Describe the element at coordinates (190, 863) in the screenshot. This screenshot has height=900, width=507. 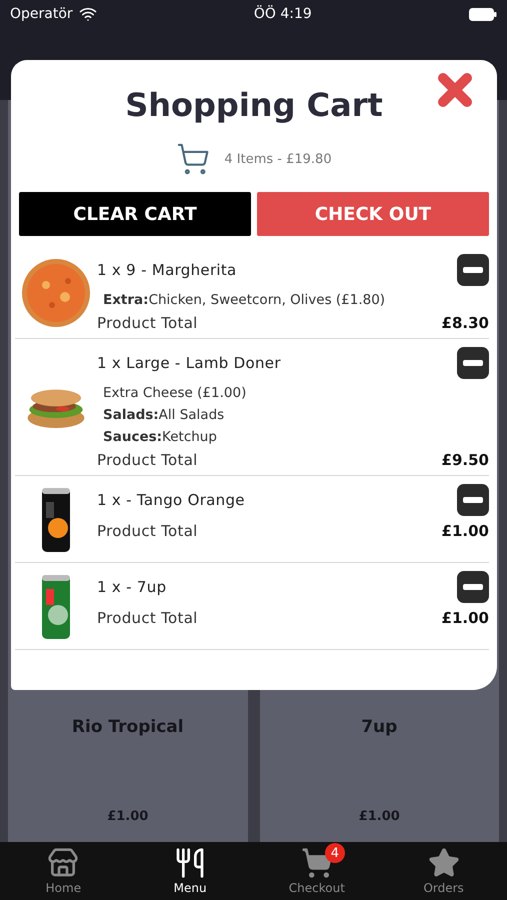
I see `utensils-icon` at that location.